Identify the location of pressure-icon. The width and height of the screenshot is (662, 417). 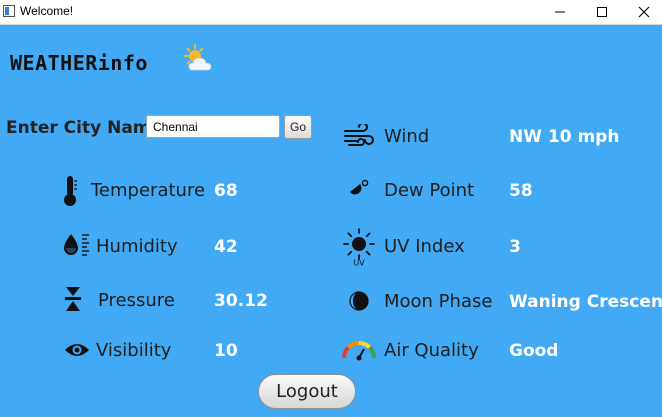
(73, 299).